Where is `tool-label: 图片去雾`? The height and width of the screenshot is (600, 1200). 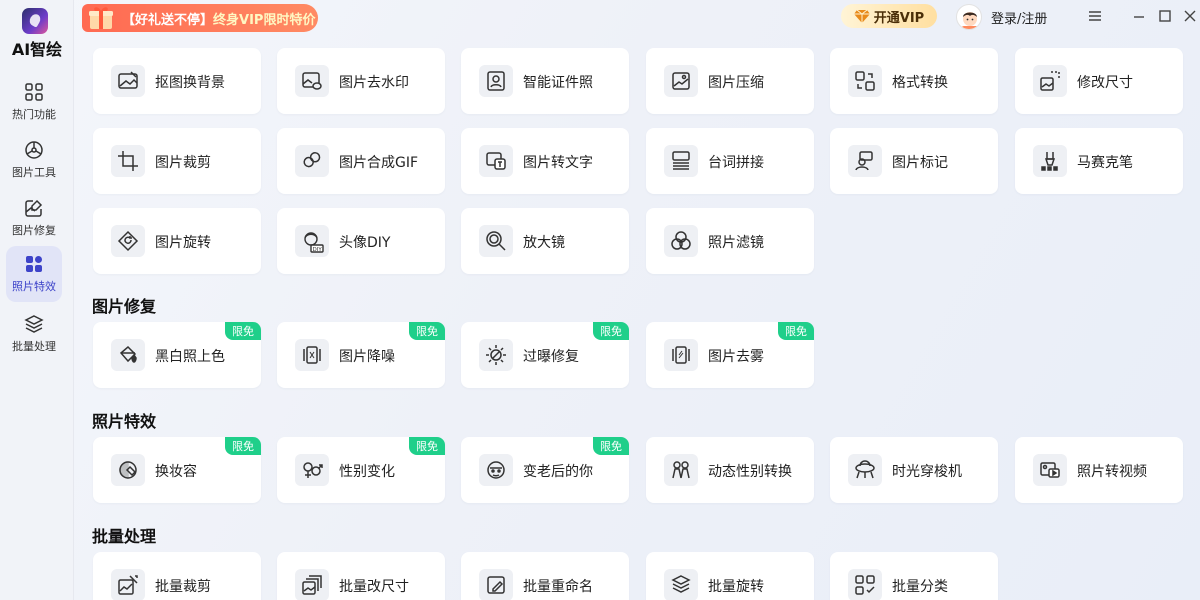
tool-label: 图片去雾 is located at coordinates (736, 357).